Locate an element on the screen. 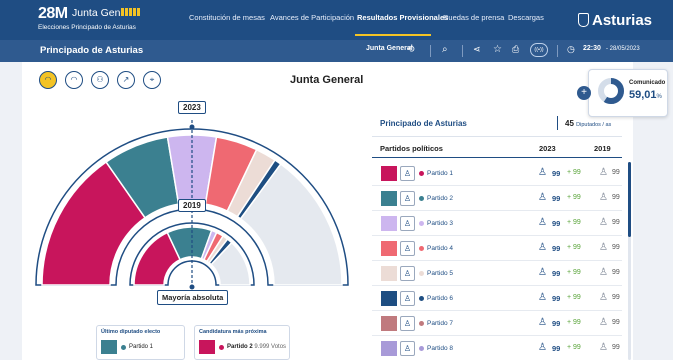  divider is located at coordinates (557, 123).